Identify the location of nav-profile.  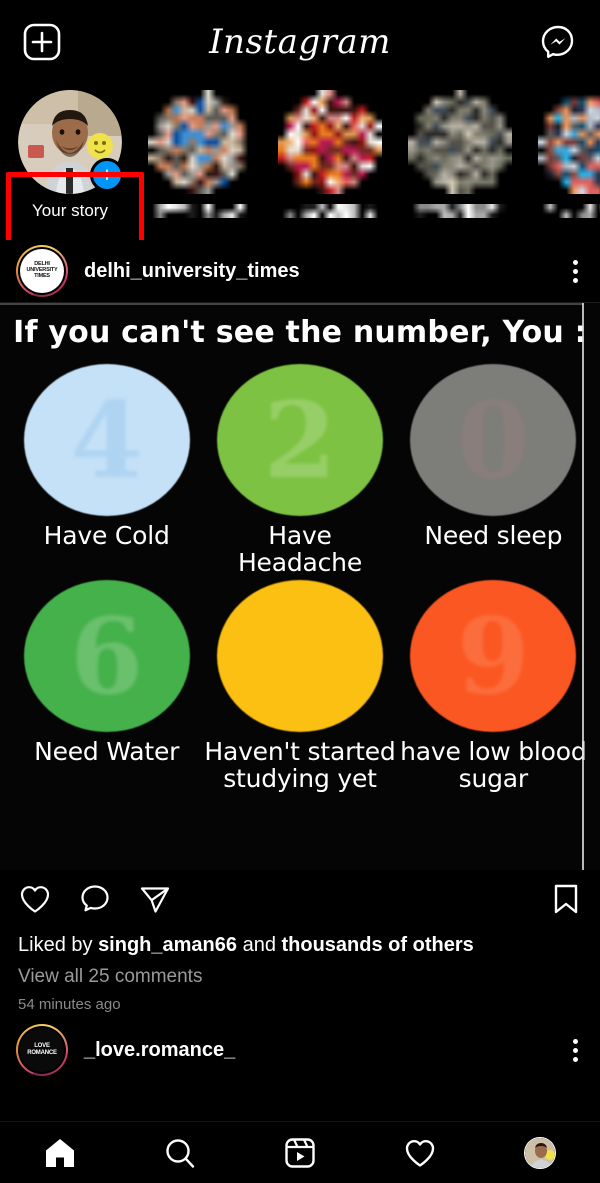
(540, 1153).